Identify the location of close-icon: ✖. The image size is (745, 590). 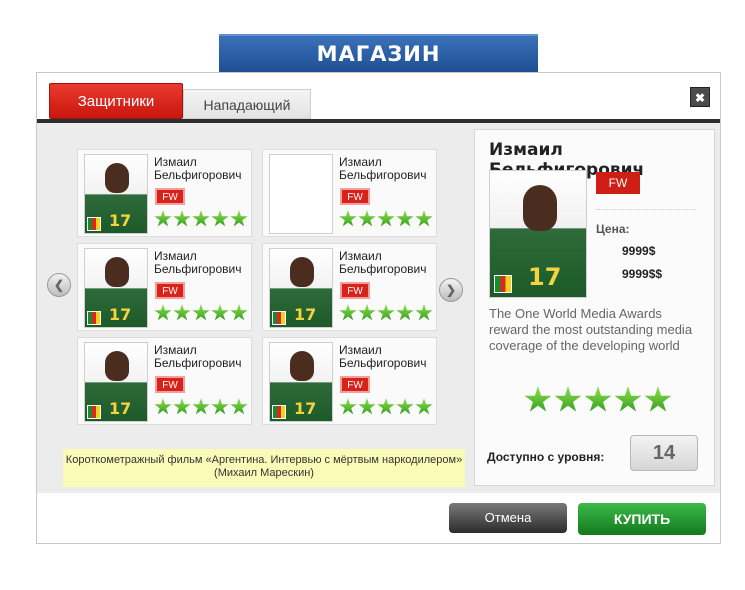
(700, 97).